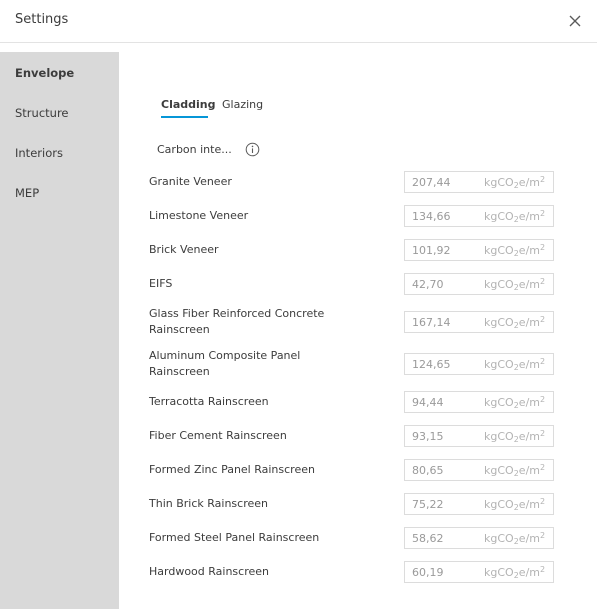 The width and height of the screenshot is (597, 609). What do you see at coordinates (479, 470) in the screenshot?
I see `carbon-intensity-field: 80,65 kgCO2e/m2` at bounding box center [479, 470].